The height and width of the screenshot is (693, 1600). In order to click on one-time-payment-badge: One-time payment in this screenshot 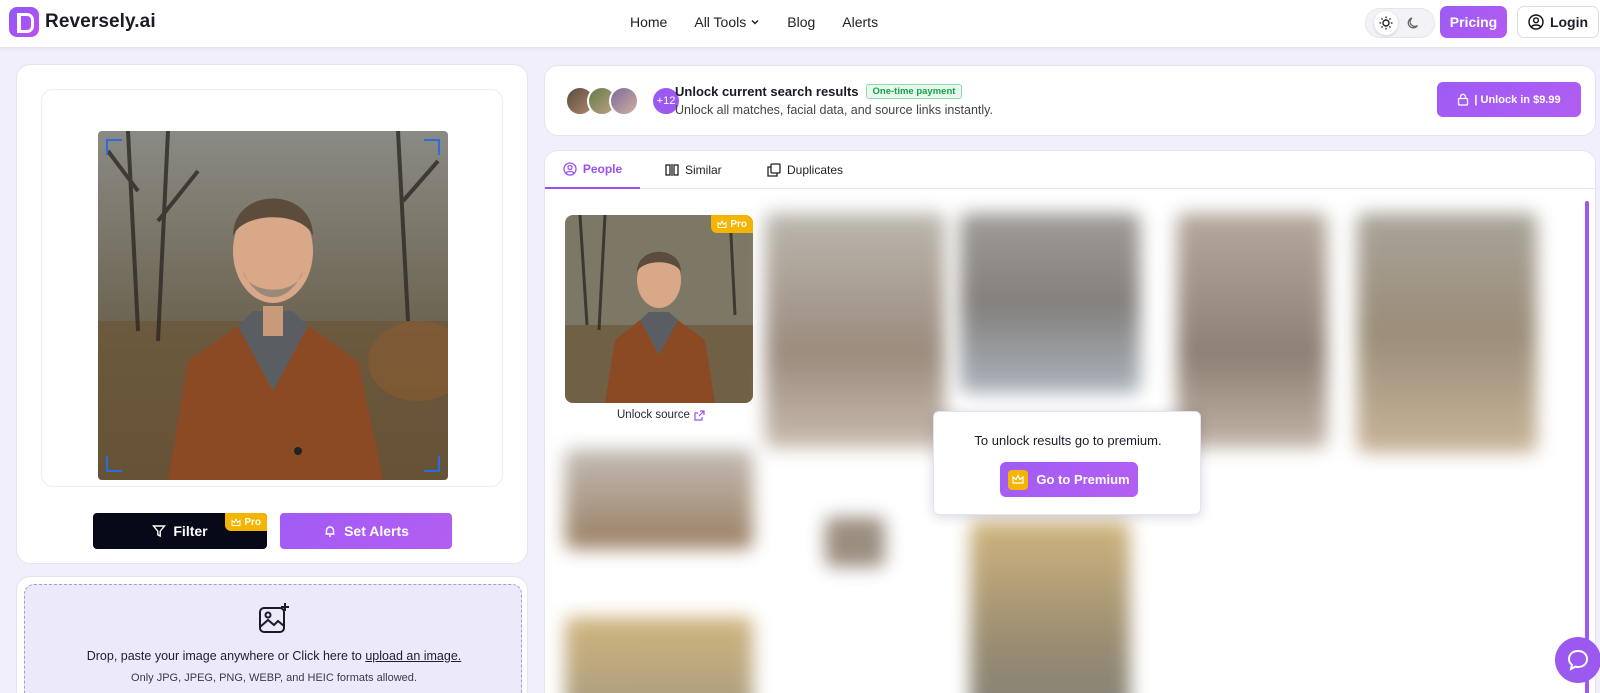, I will do `click(914, 91)`.